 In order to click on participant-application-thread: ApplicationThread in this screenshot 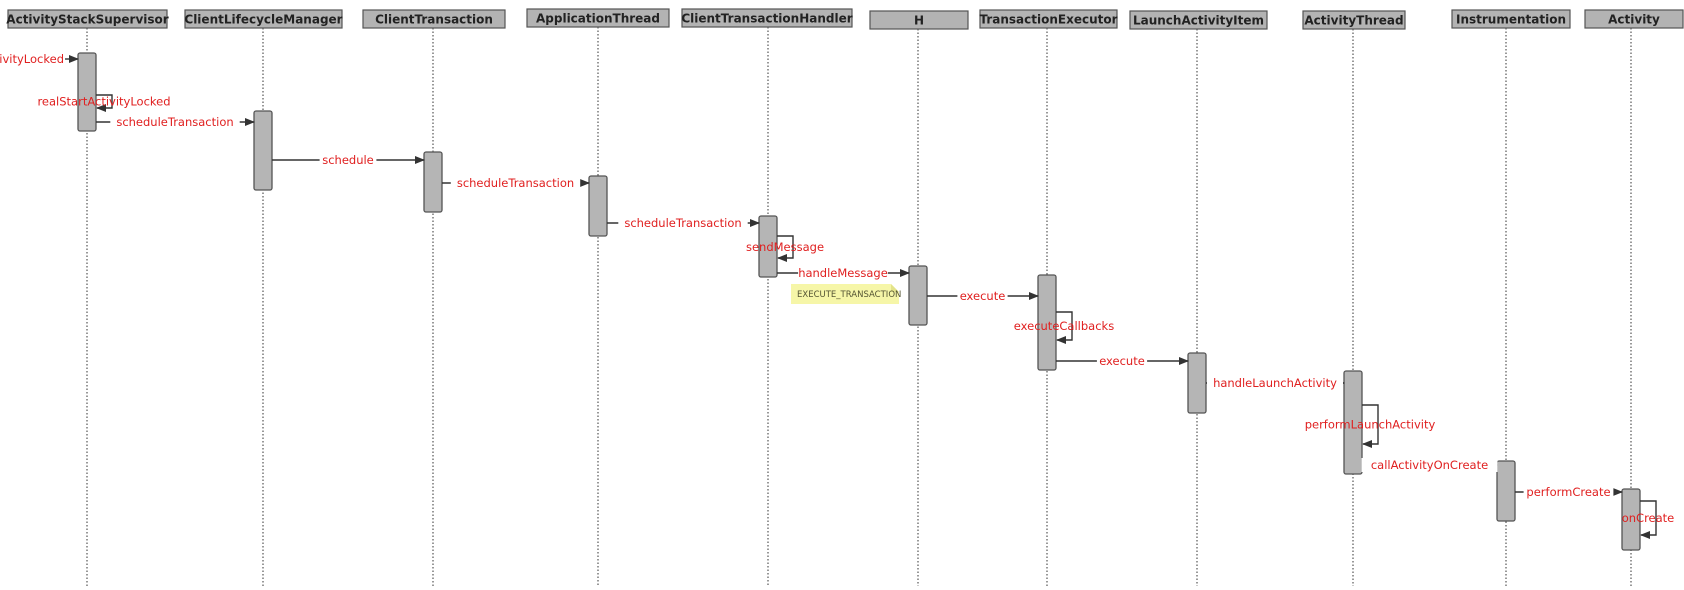, I will do `click(598, 18)`.